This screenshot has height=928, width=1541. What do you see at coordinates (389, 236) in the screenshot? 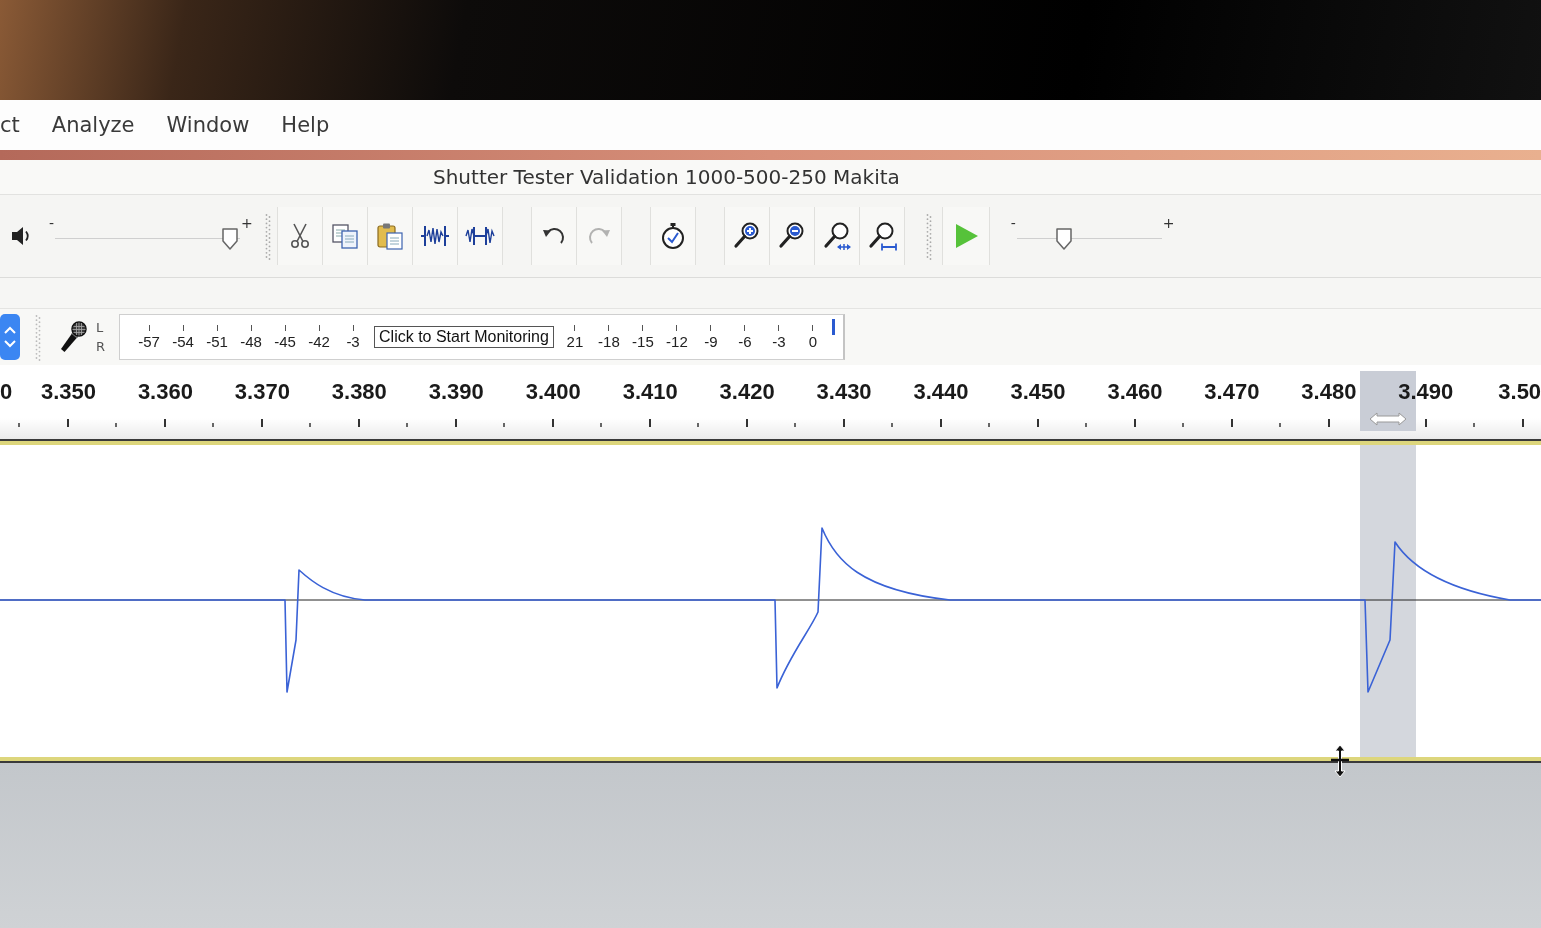
I see `clipboard-icon` at bounding box center [389, 236].